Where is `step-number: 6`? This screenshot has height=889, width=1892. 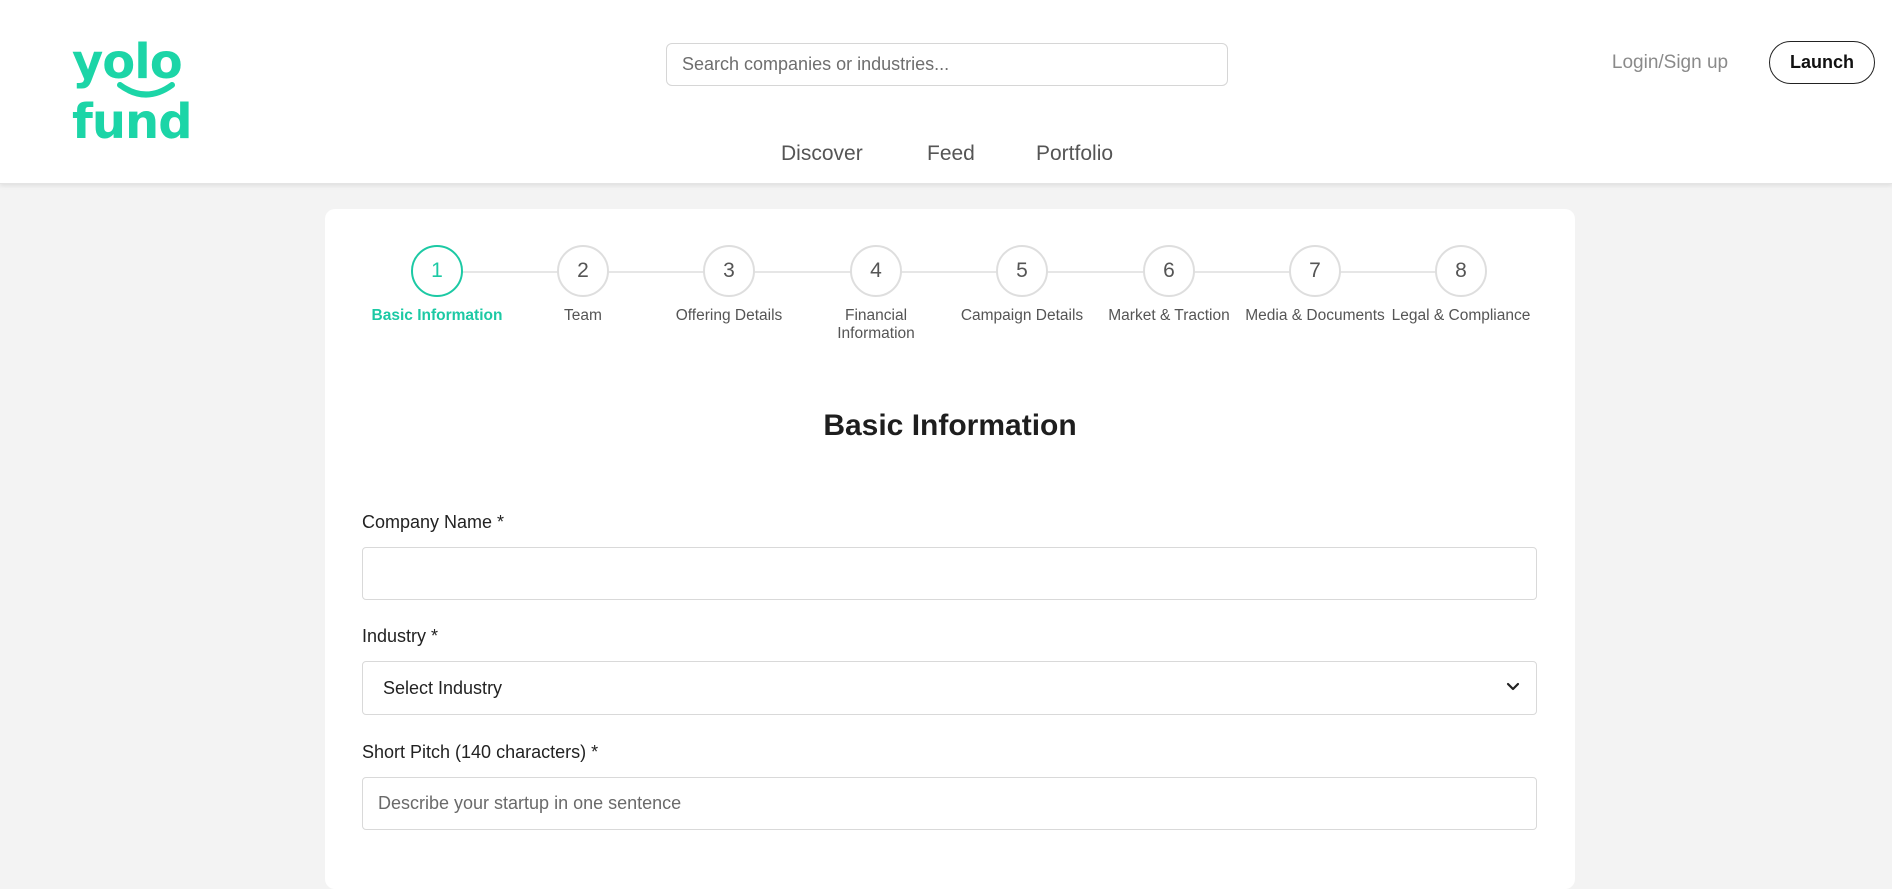 step-number: 6 is located at coordinates (1169, 271).